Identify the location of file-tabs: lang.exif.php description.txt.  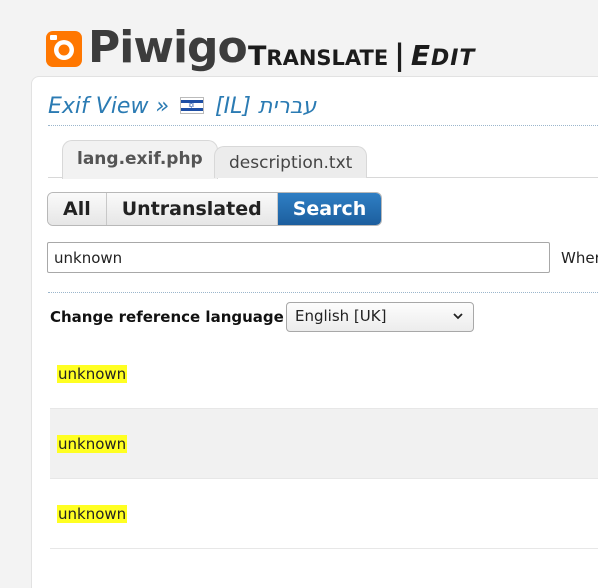
(323, 159).